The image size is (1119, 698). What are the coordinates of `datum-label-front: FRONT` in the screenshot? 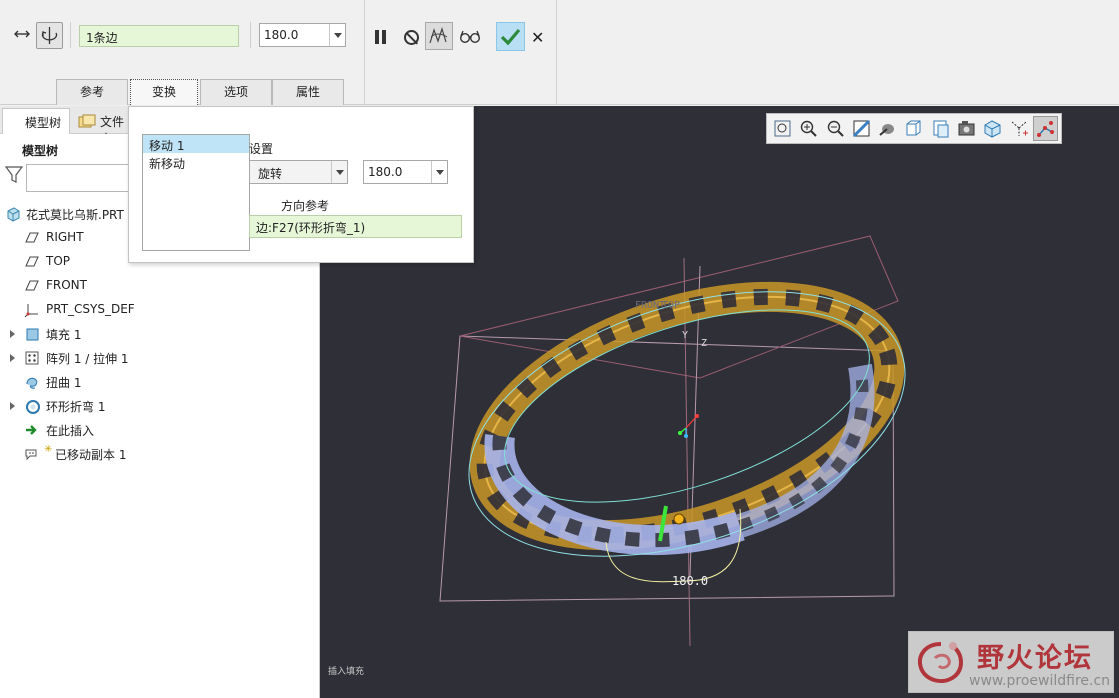 It's located at (650, 305).